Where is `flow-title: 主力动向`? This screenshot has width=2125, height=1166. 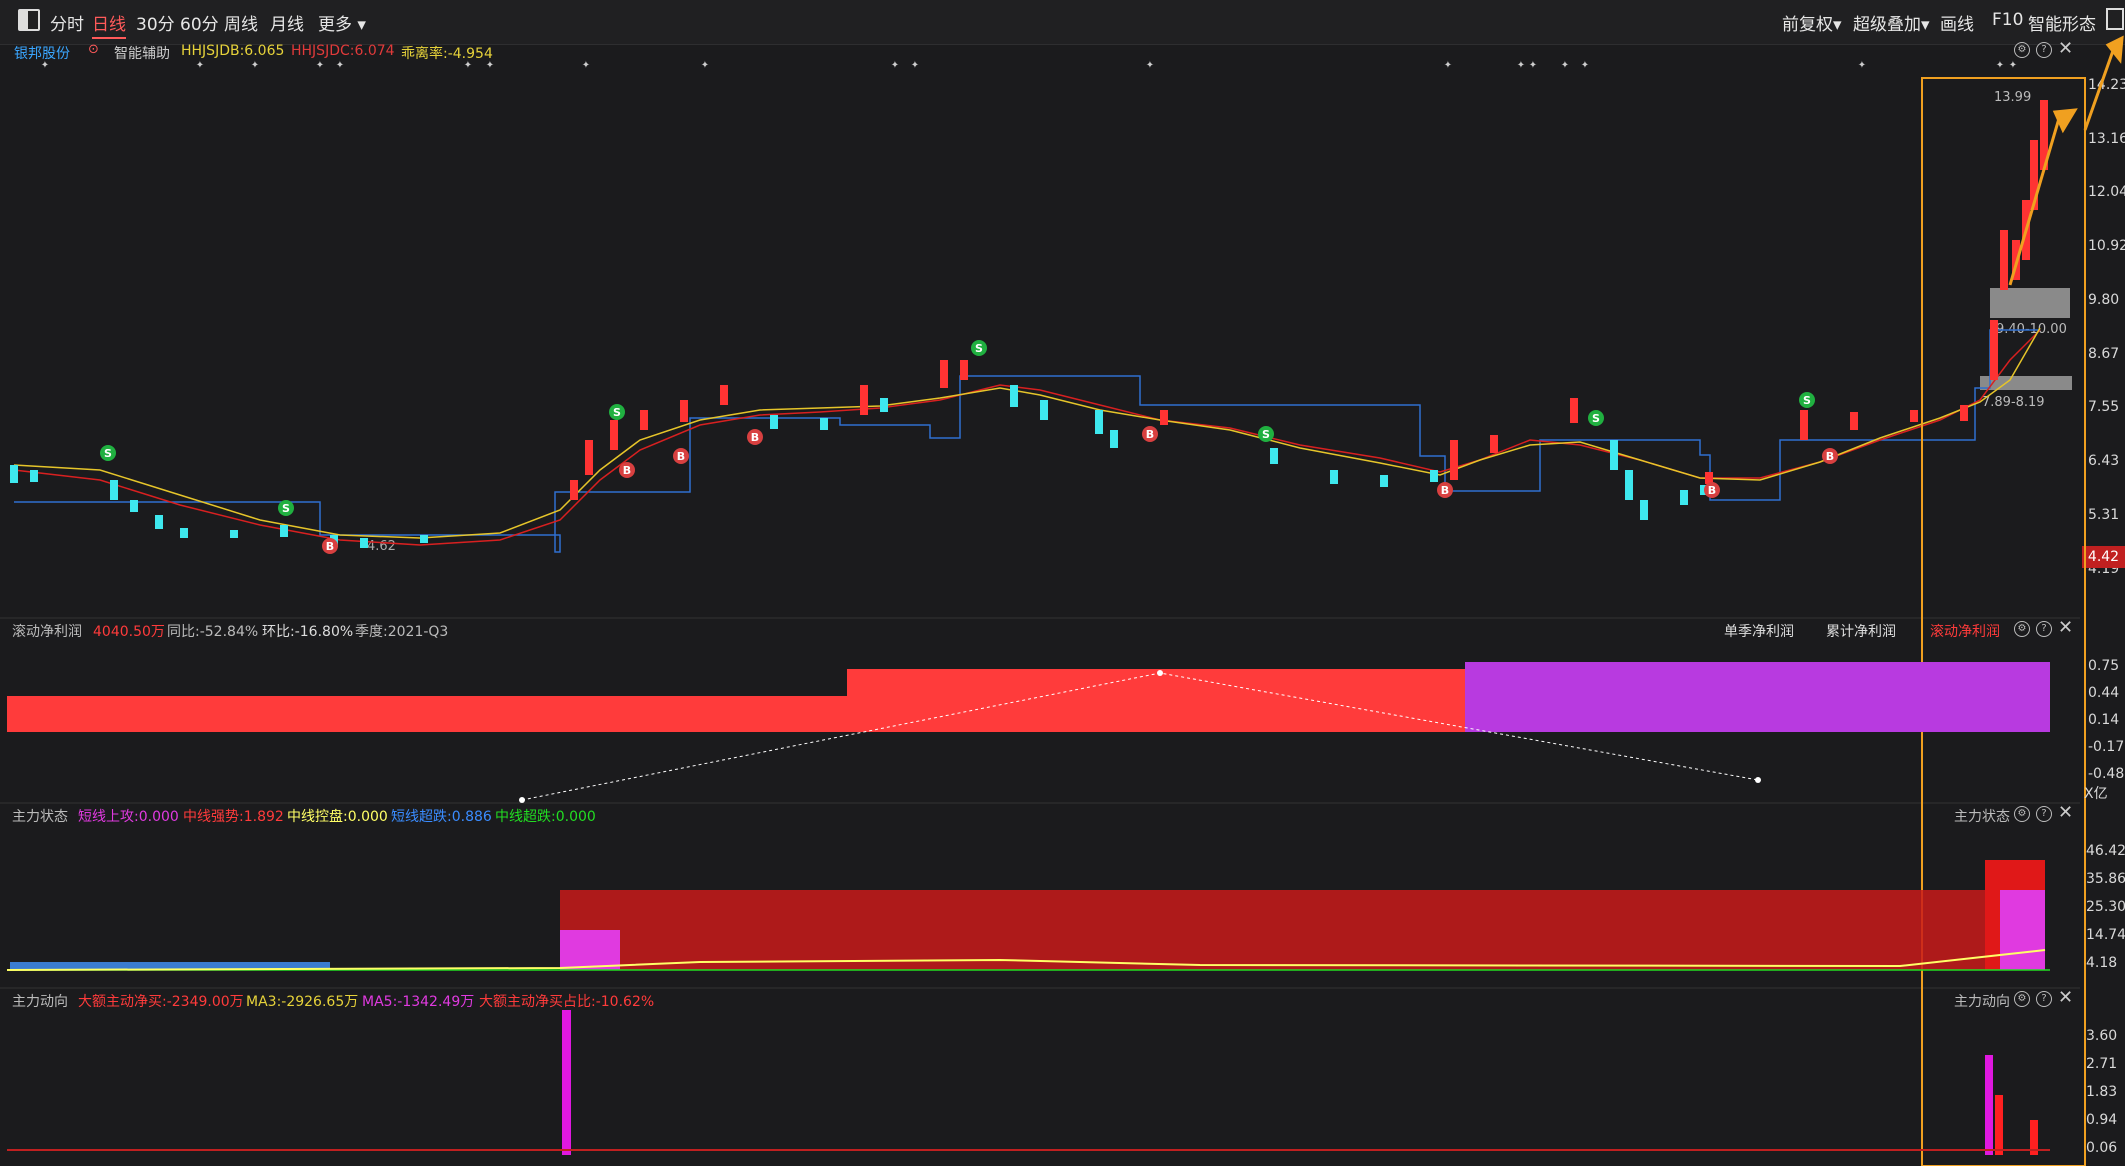
flow-title: 主力动向 is located at coordinates (40, 1002).